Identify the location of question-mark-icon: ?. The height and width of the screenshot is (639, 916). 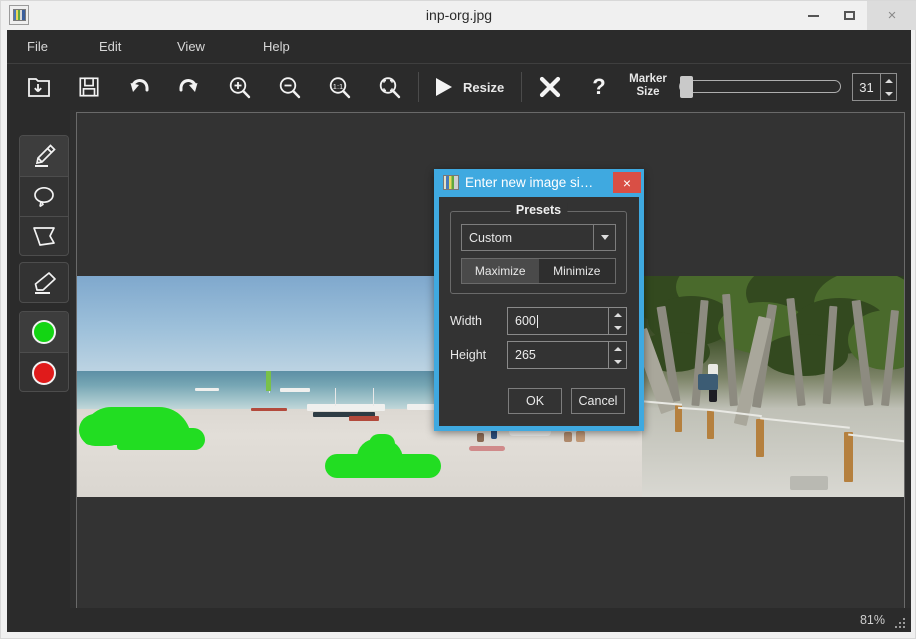
(598, 86).